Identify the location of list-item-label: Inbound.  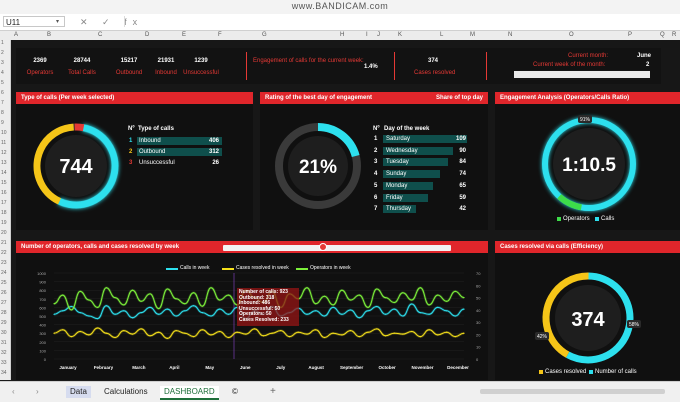
(150, 141).